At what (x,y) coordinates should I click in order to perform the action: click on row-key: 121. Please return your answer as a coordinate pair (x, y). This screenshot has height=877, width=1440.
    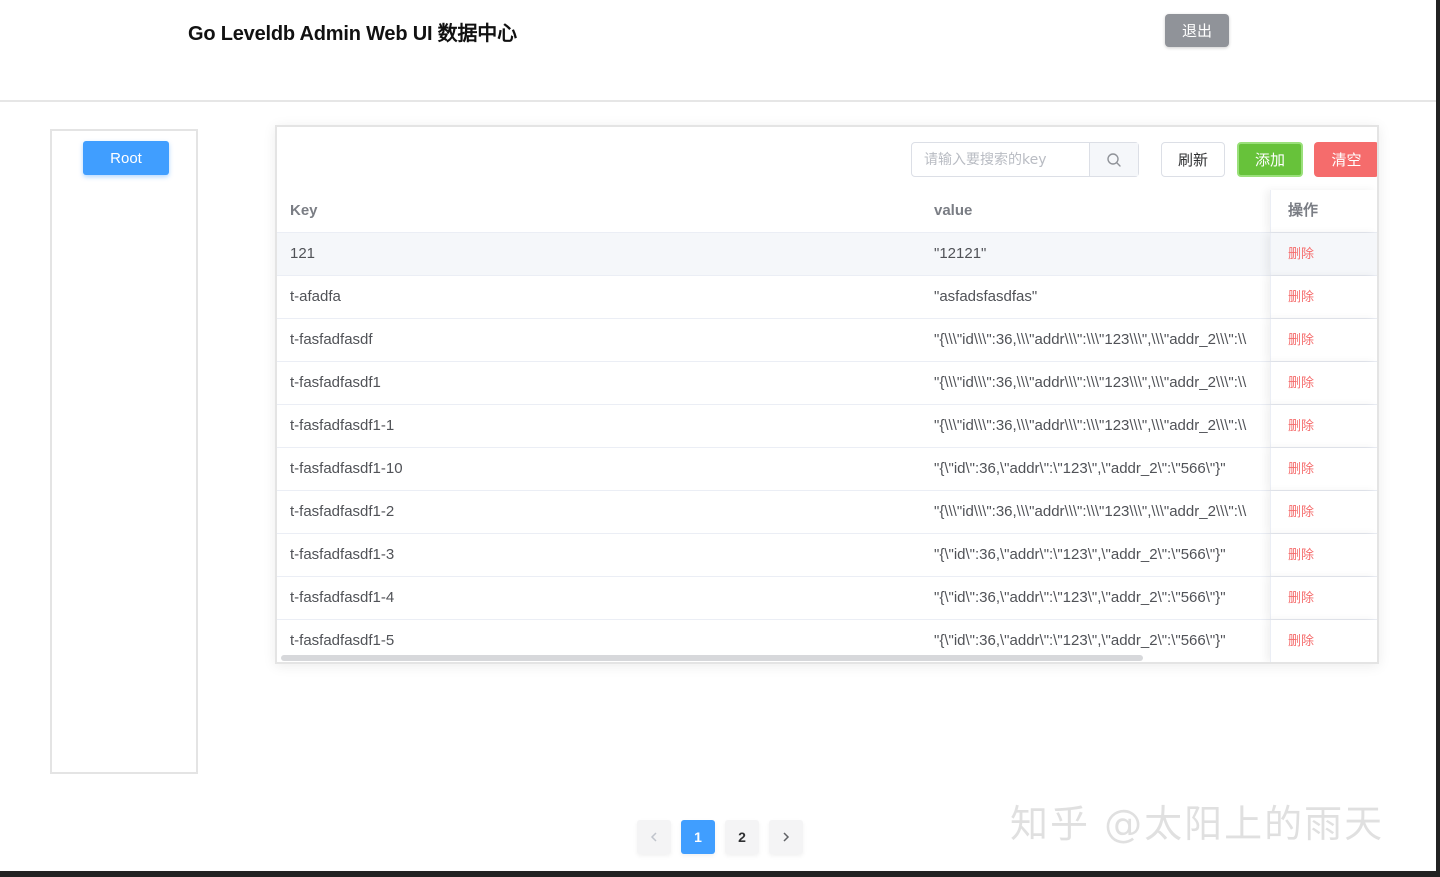
    Looking at the image, I should click on (303, 253).